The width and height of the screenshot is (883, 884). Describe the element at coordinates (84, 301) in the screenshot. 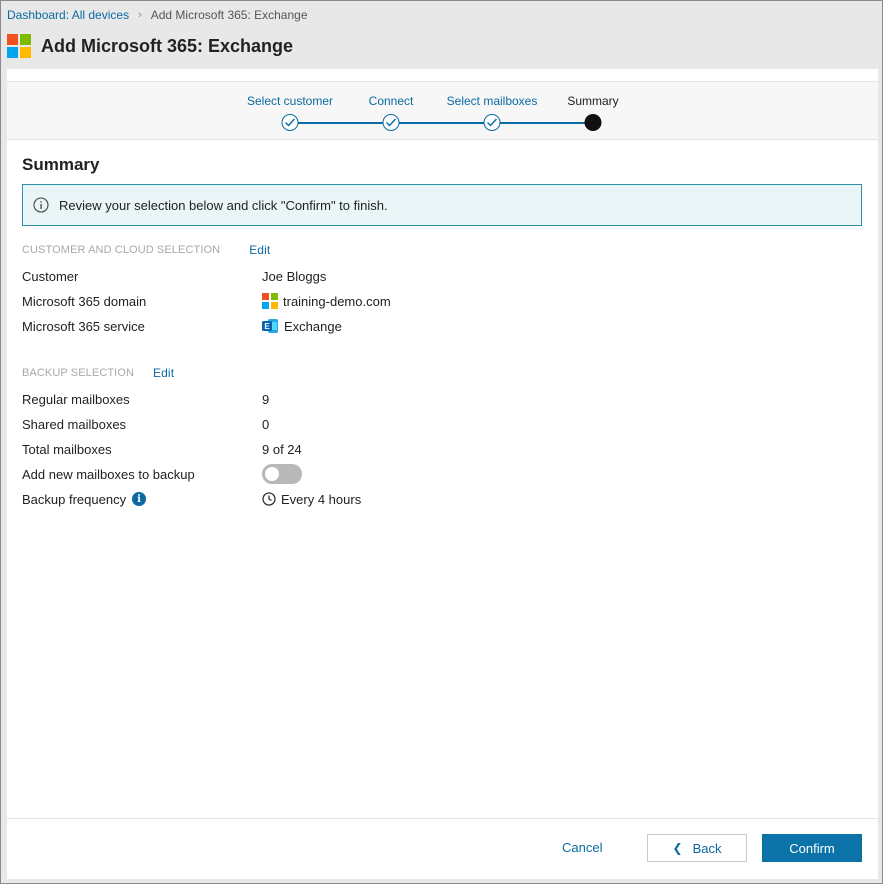

I see `domain-label: Microsoft 365 domain` at that location.